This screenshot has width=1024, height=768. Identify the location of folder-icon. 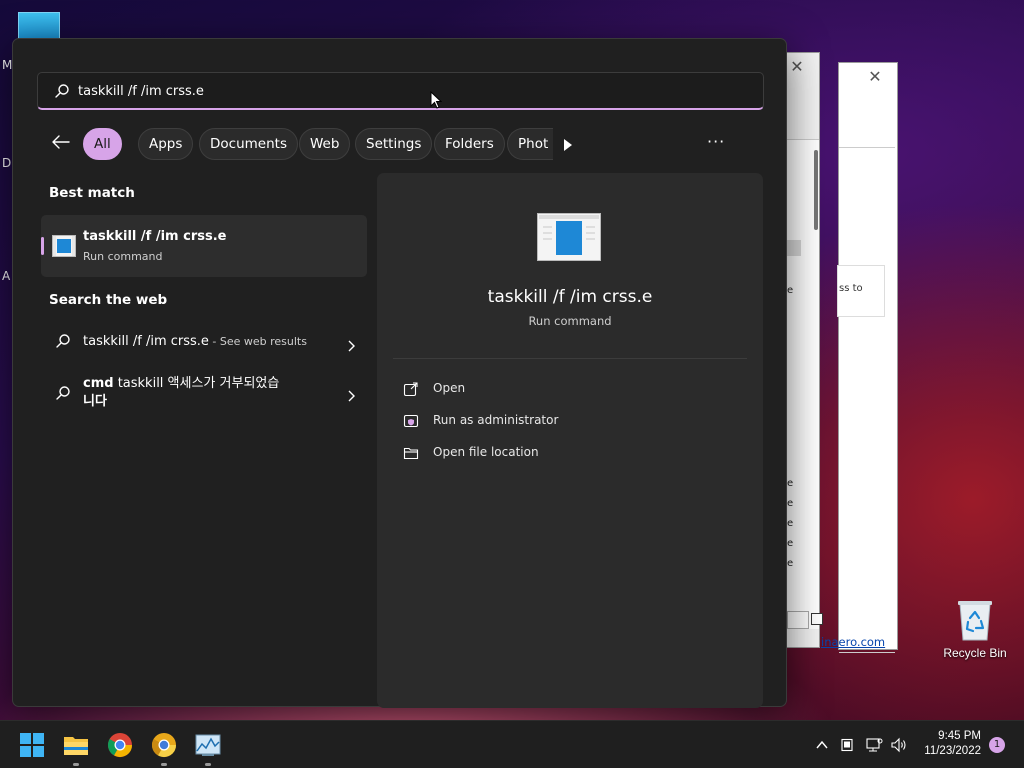
(411, 455).